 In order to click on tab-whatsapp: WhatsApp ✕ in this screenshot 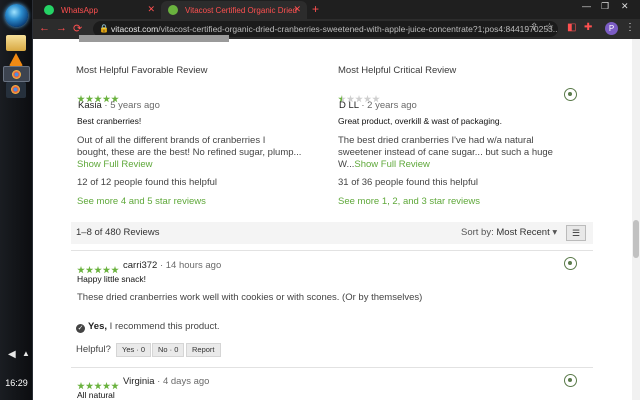, I will do `click(99, 10)`.